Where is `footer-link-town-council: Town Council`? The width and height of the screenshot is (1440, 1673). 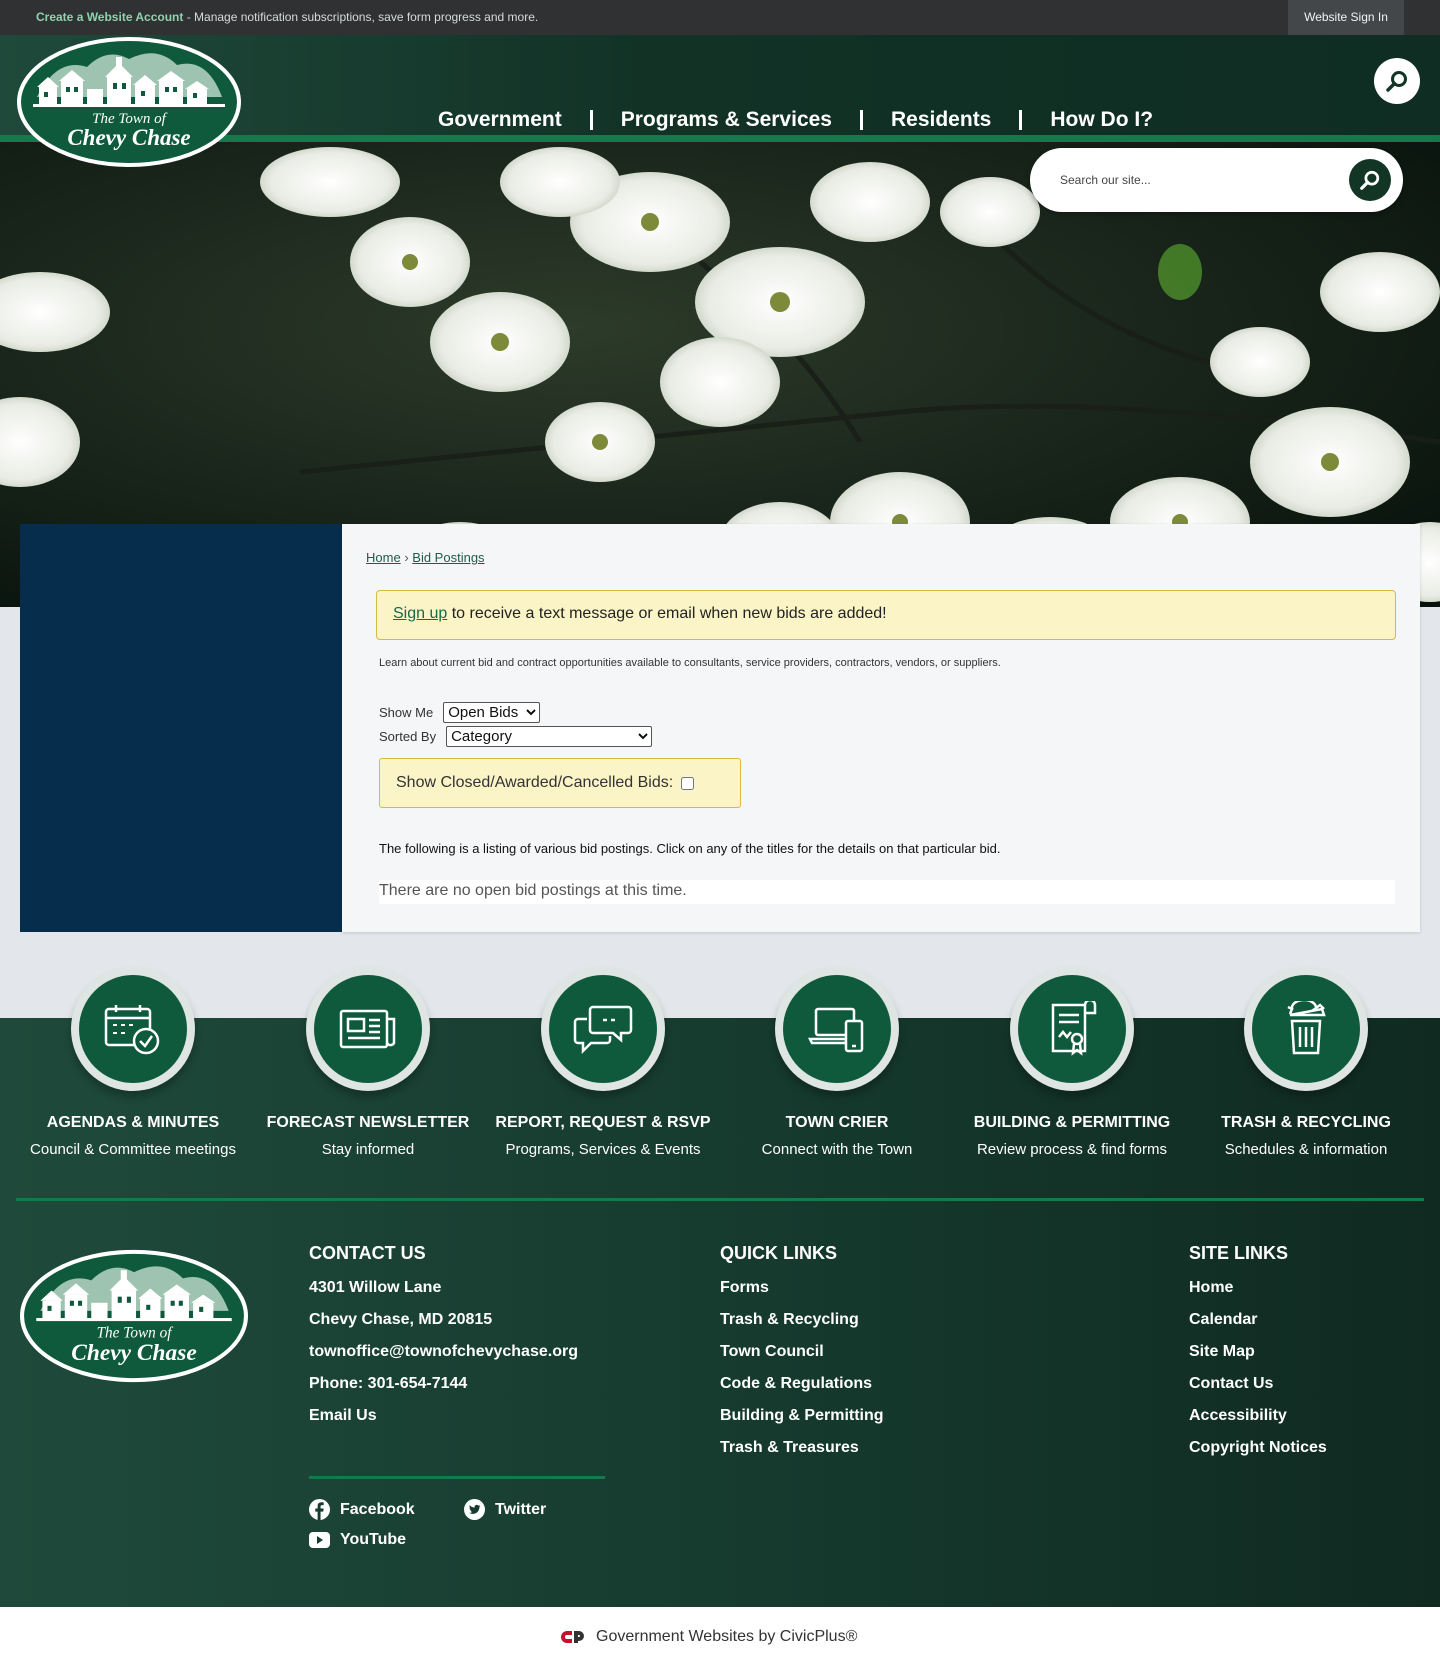
footer-link-town-council: Town Council is located at coordinates (772, 1351).